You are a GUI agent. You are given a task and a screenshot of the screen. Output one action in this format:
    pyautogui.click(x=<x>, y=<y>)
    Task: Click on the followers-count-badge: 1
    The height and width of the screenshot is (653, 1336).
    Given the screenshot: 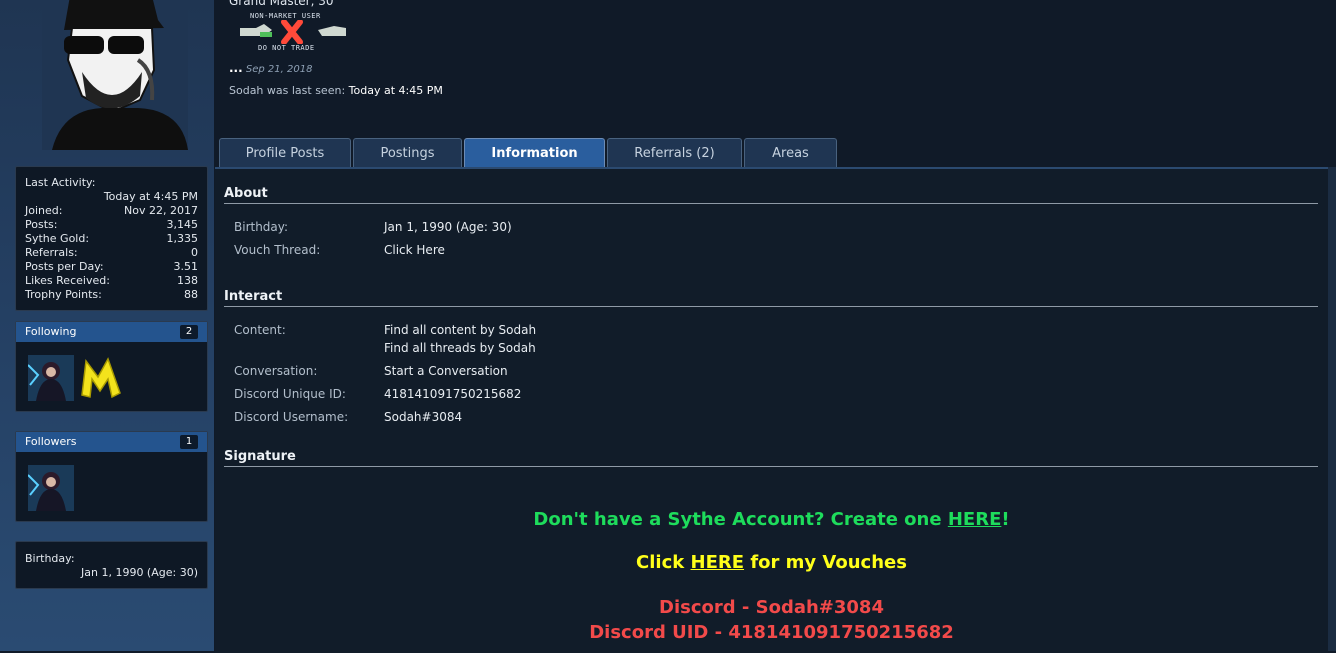 What is the action you would take?
    pyautogui.click(x=189, y=442)
    